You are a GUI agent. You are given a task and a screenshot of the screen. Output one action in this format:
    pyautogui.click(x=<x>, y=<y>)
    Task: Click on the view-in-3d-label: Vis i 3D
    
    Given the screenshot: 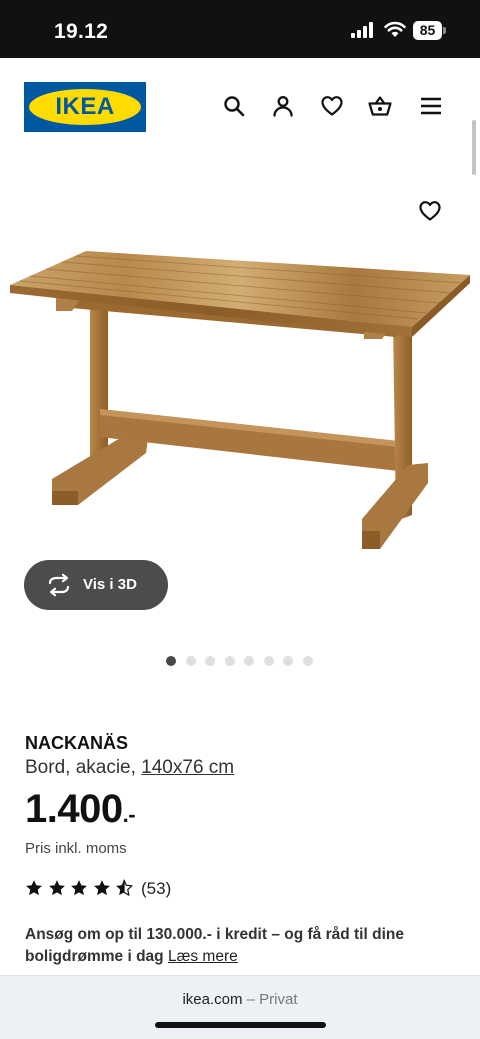 What is the action you would take?
    pyautogui.click(x=110, y=584)
    